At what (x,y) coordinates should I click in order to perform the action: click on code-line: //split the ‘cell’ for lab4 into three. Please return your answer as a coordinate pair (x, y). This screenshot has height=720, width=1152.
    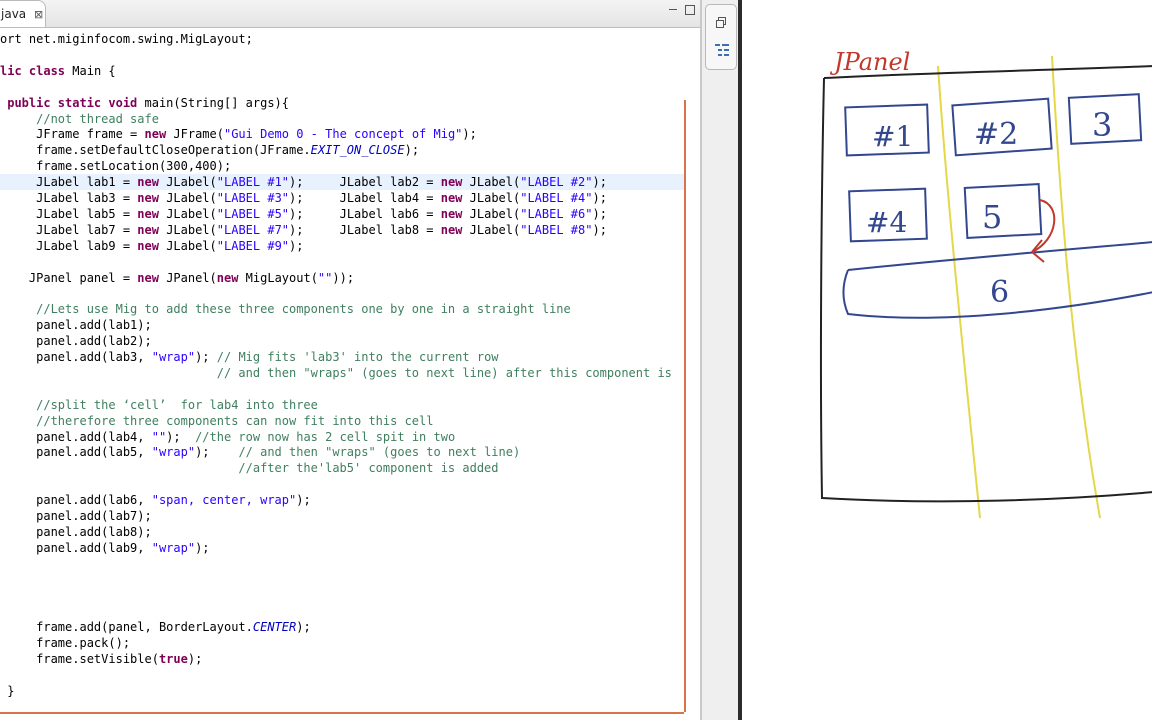
    Looking at the image, I should click on (159, 405).